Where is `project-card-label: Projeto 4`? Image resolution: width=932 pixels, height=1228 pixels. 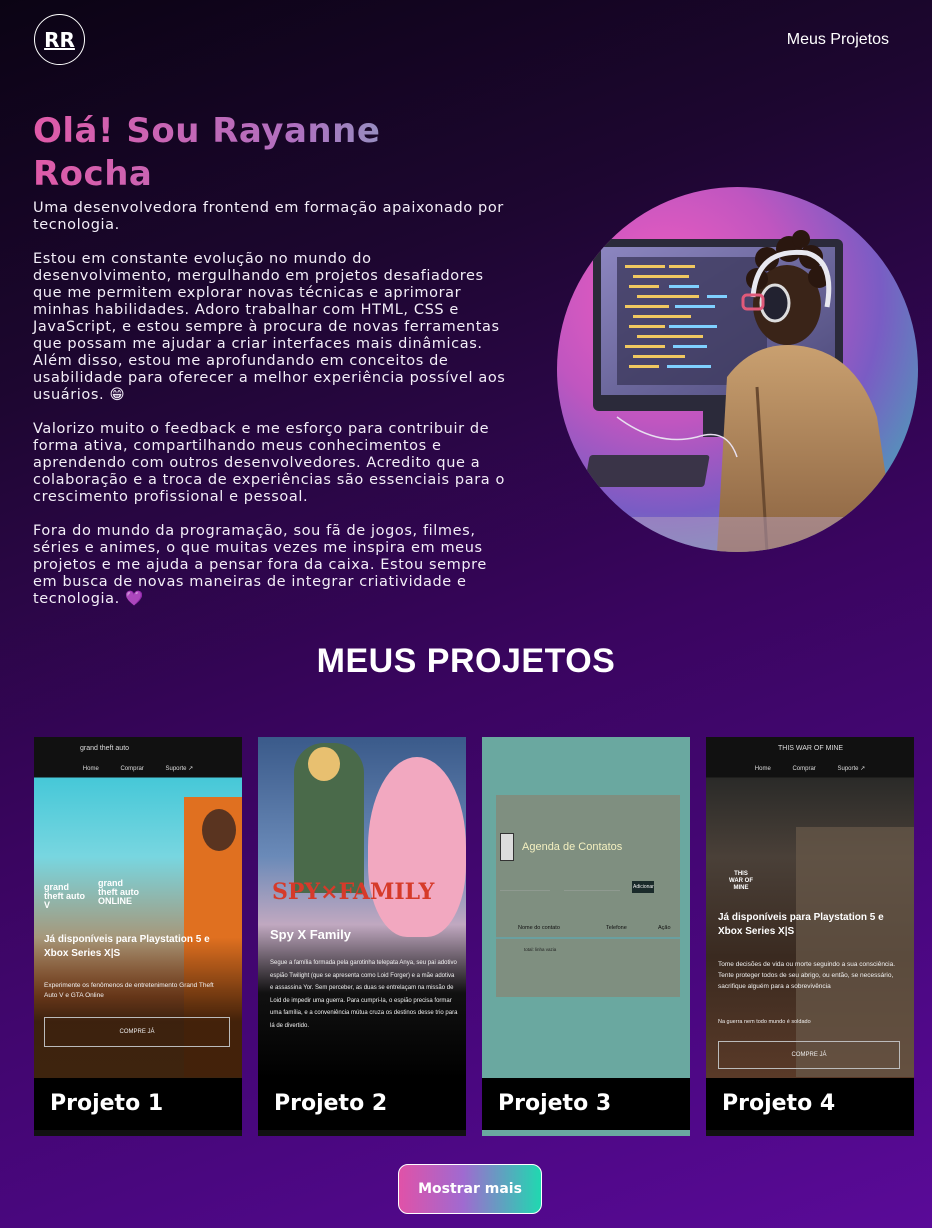
project-card-label: Projeto 4 is located at coordinates (810, 1104).